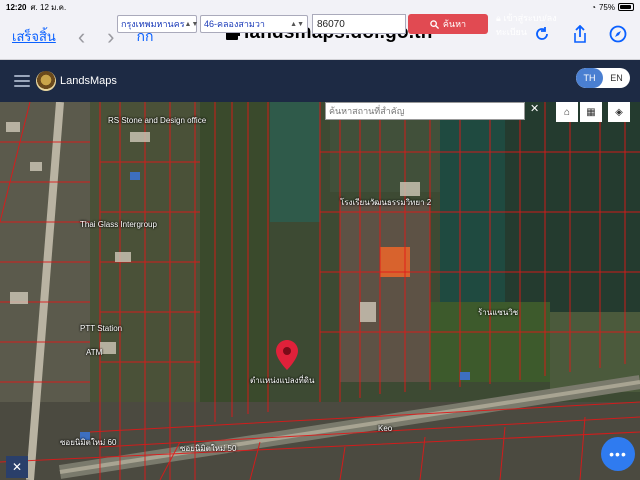 This screenshot has height=480, width=640. Describe the element at coordinates (101, 328) in the screenshot. I see `map-label-ptt: PTT Station` at that location.